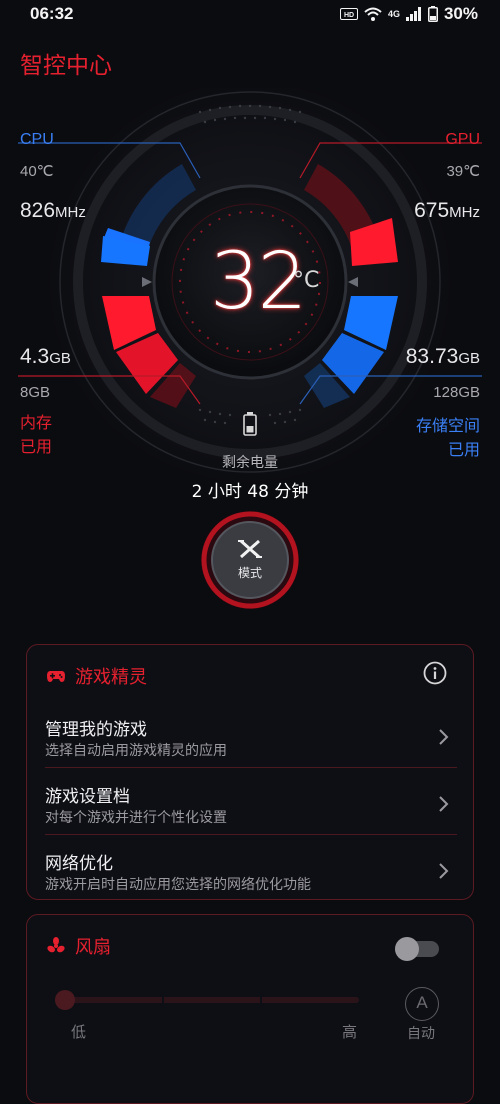  What do you see at coordinates (36, 422) in the screenshot?
I see `memory-label: 内存` at bounding box center [36, 422].